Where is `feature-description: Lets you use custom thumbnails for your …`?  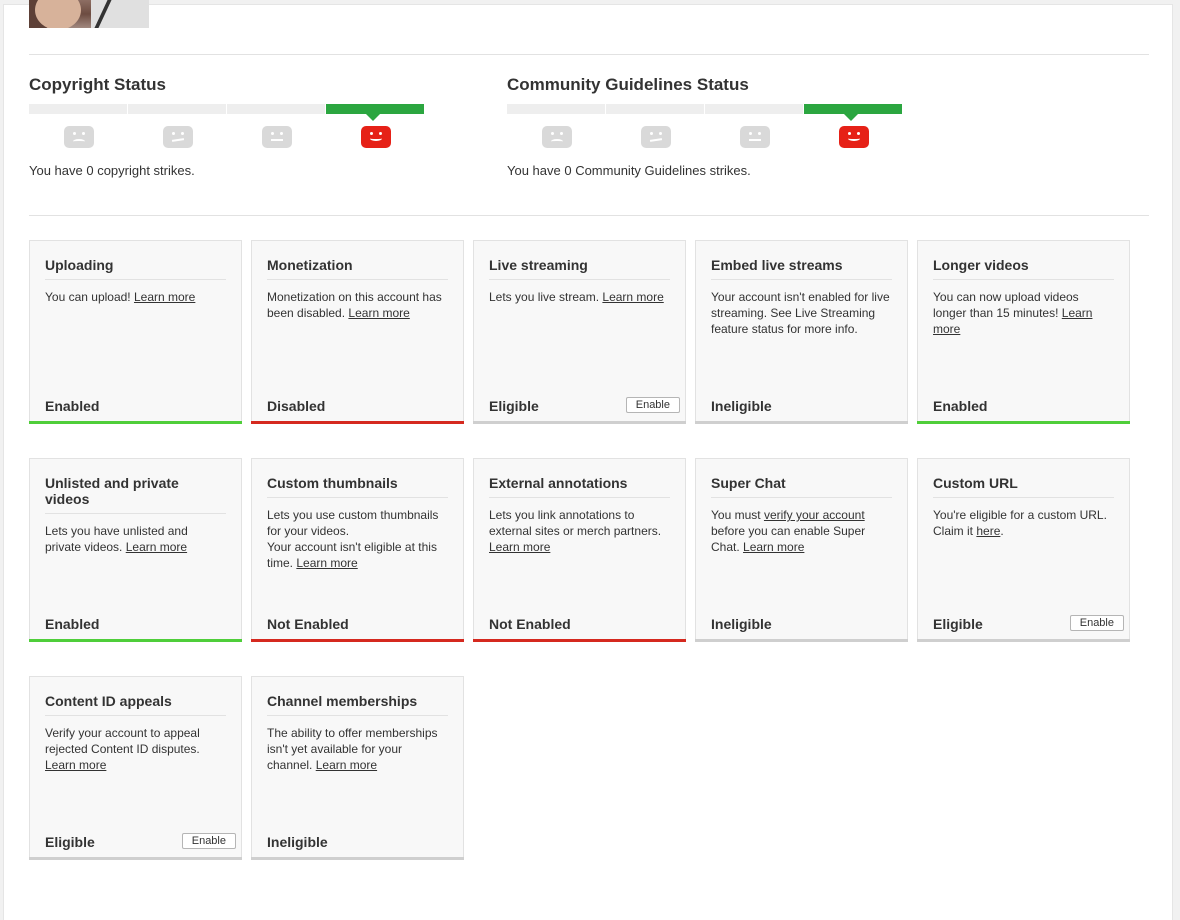
feature-description: Lets you use custom thumbnails for your … is located at coordinates (357, 539).